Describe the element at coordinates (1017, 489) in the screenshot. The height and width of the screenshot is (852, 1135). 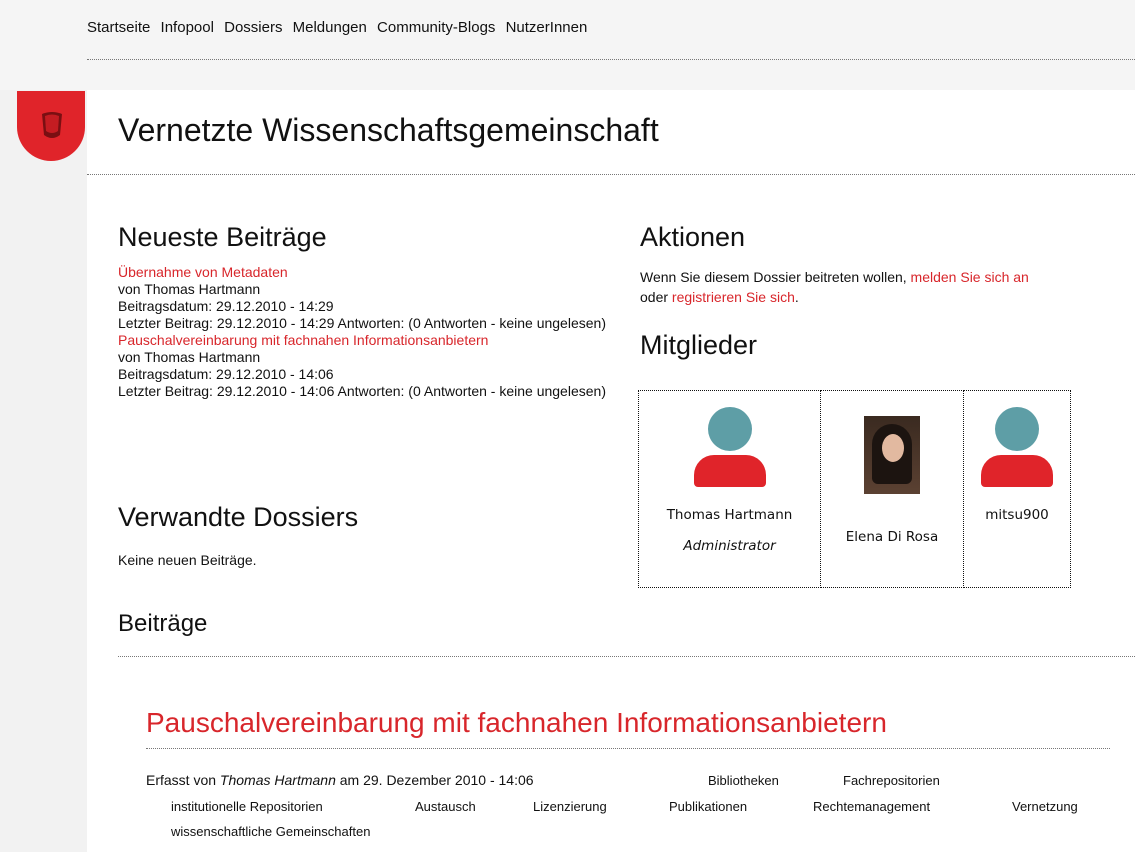
I see `member-card: mitsu900` at that location.